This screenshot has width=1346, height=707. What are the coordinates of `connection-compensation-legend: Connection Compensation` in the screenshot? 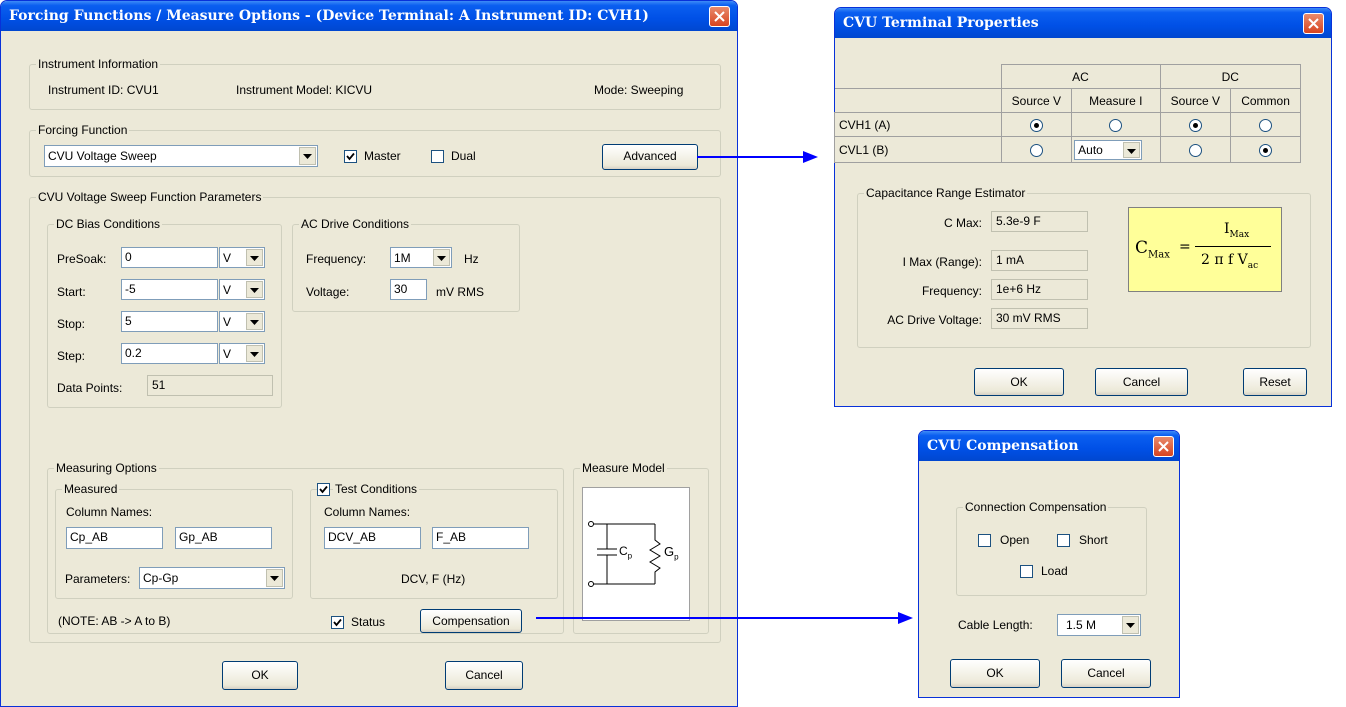 It's located at (1036, 507).